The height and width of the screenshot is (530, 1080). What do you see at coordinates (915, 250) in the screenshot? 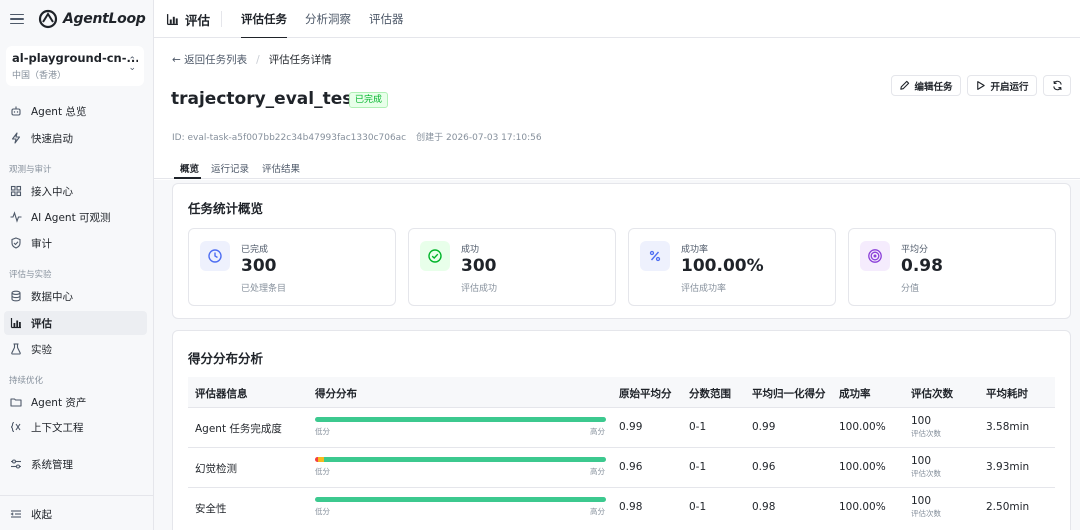
I see `stat-label: 平均分` at bounding box center [915, 250].